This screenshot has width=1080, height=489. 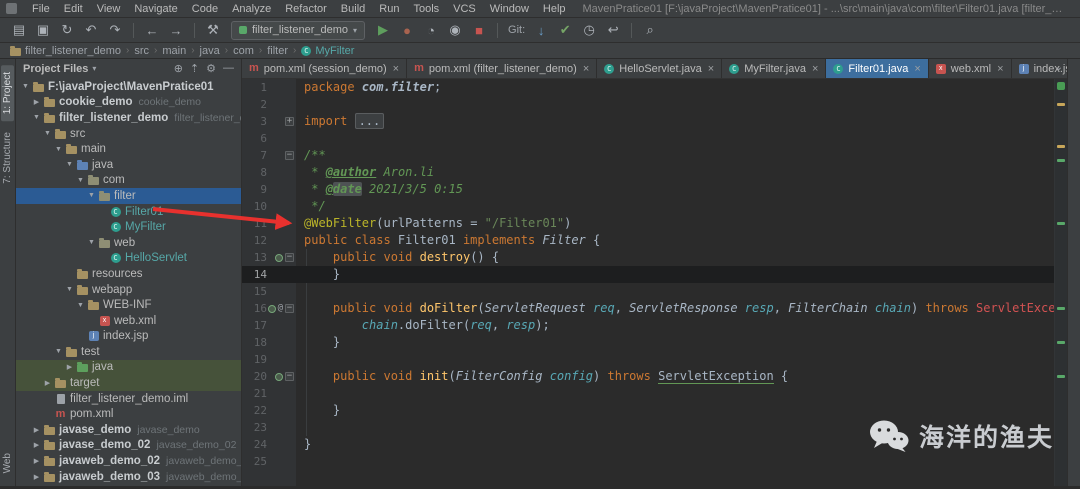 What do you see at coordinates (128, 149) in the screenshot?
I see `tree-item: ▼ main` at bounding box center [128, 149].